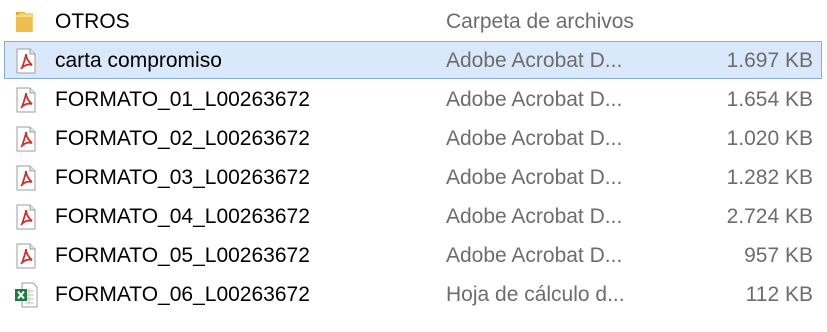  What do you see at coordinates (26, 295) in the screenshot?
I see `excel-icon` at bounding box center [26, 295].